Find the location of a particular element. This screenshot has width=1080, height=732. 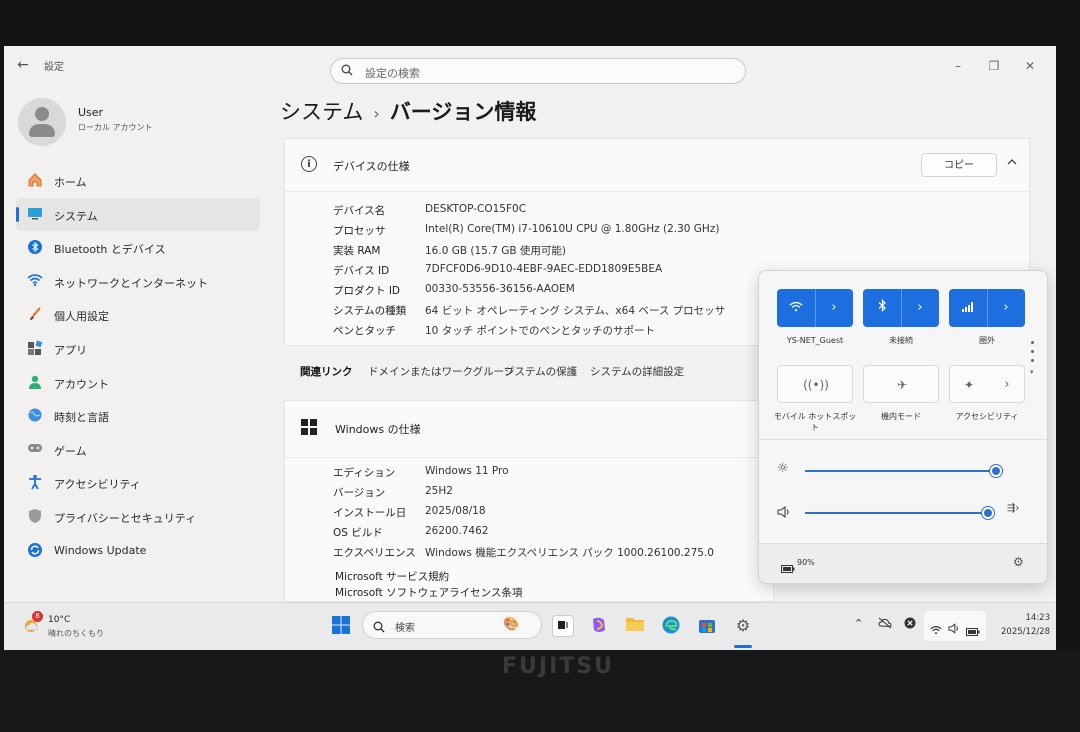

store-icon is located at coordinates (707, 626).